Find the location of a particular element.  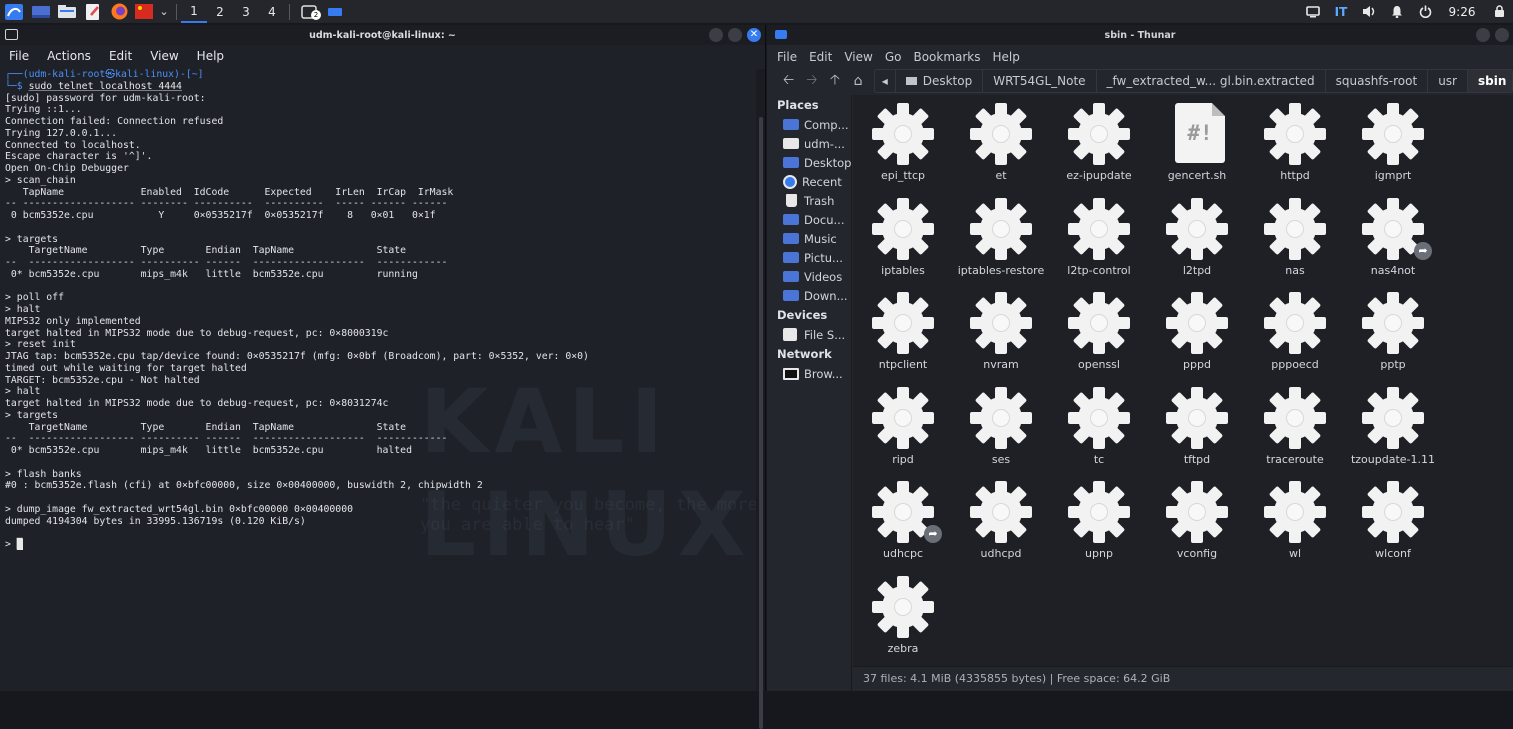

menu-actions: Actions is located at coordinates (69, 56).